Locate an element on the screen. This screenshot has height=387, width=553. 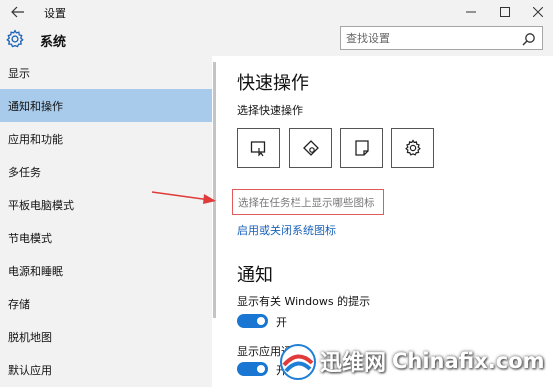
settings-gear-icon is located at coordinates (412, 147).